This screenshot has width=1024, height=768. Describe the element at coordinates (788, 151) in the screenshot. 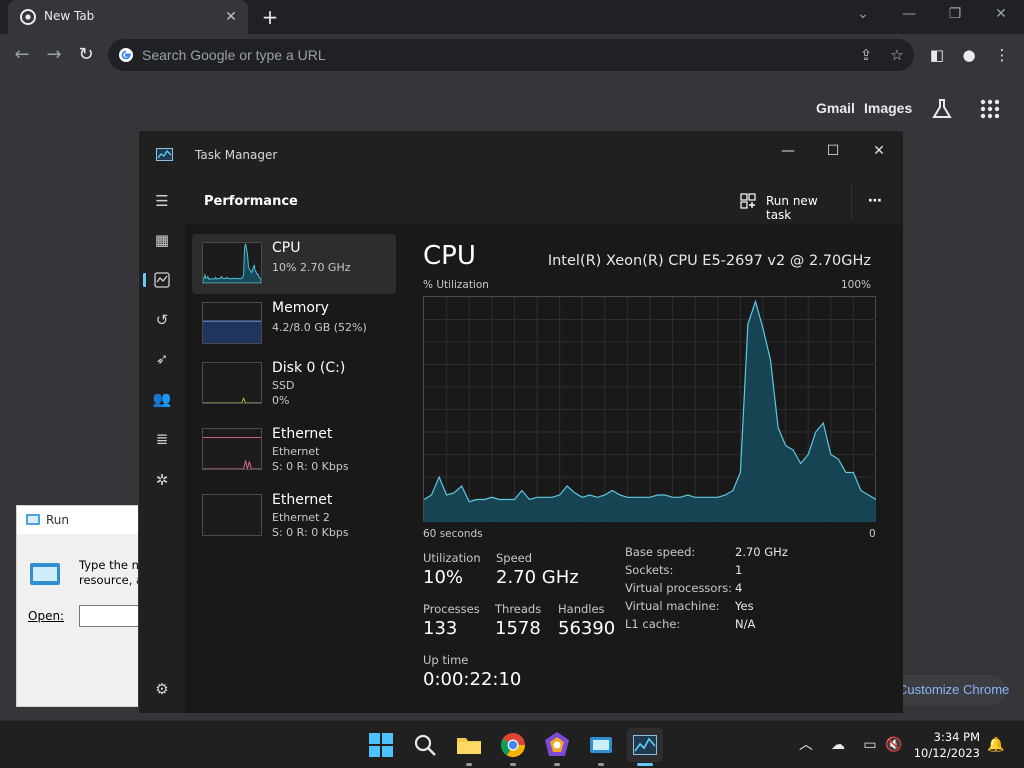

I see `tm-minimize-icon: —` at that location.